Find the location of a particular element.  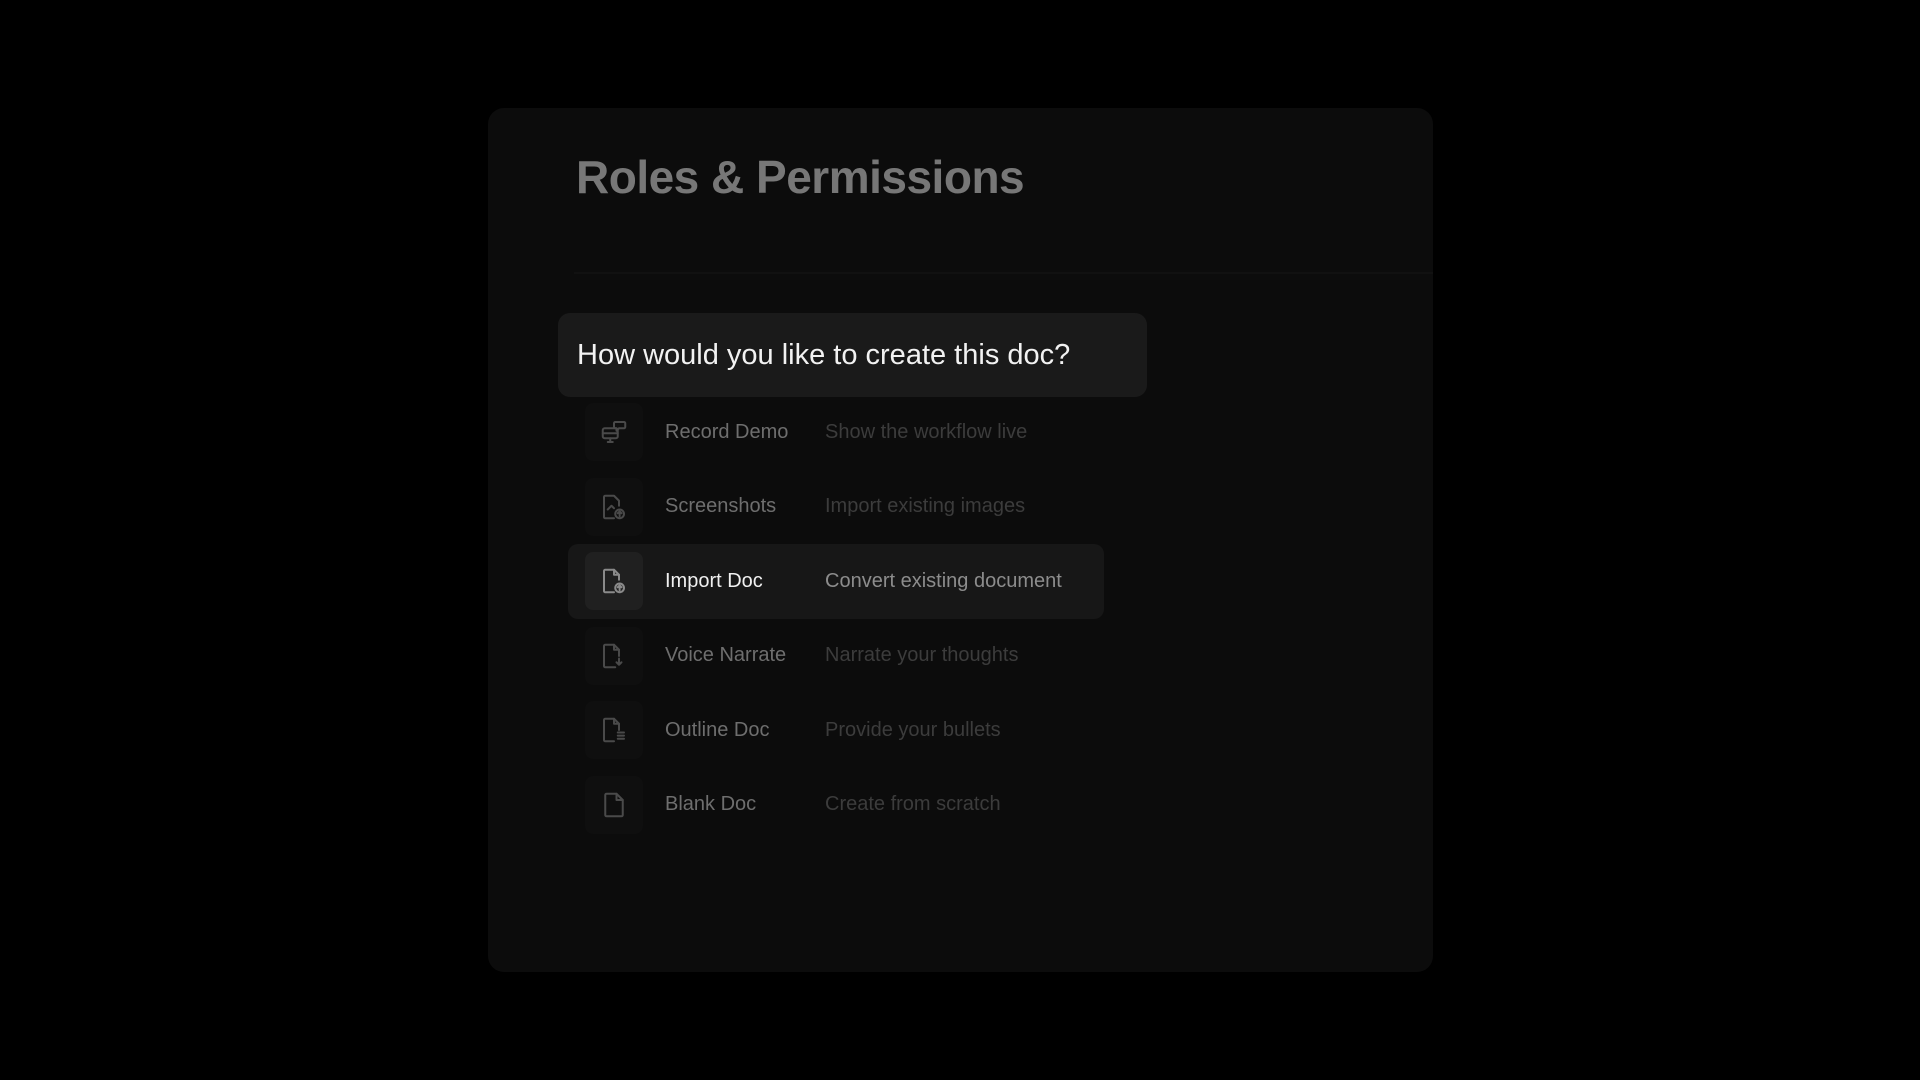

monitor-chat-icon is located at coordinates (614, 432).